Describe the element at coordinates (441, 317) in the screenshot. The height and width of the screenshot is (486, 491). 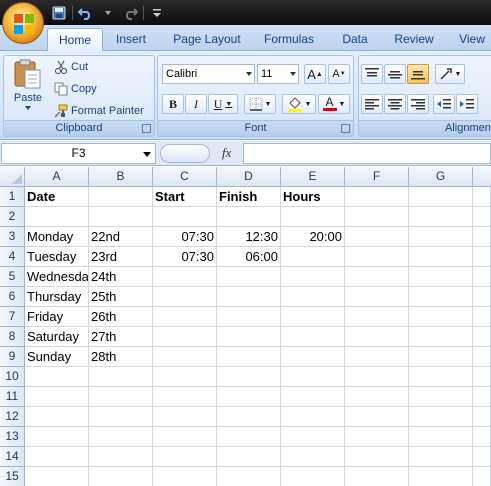
I see `cell-g7` at that location.